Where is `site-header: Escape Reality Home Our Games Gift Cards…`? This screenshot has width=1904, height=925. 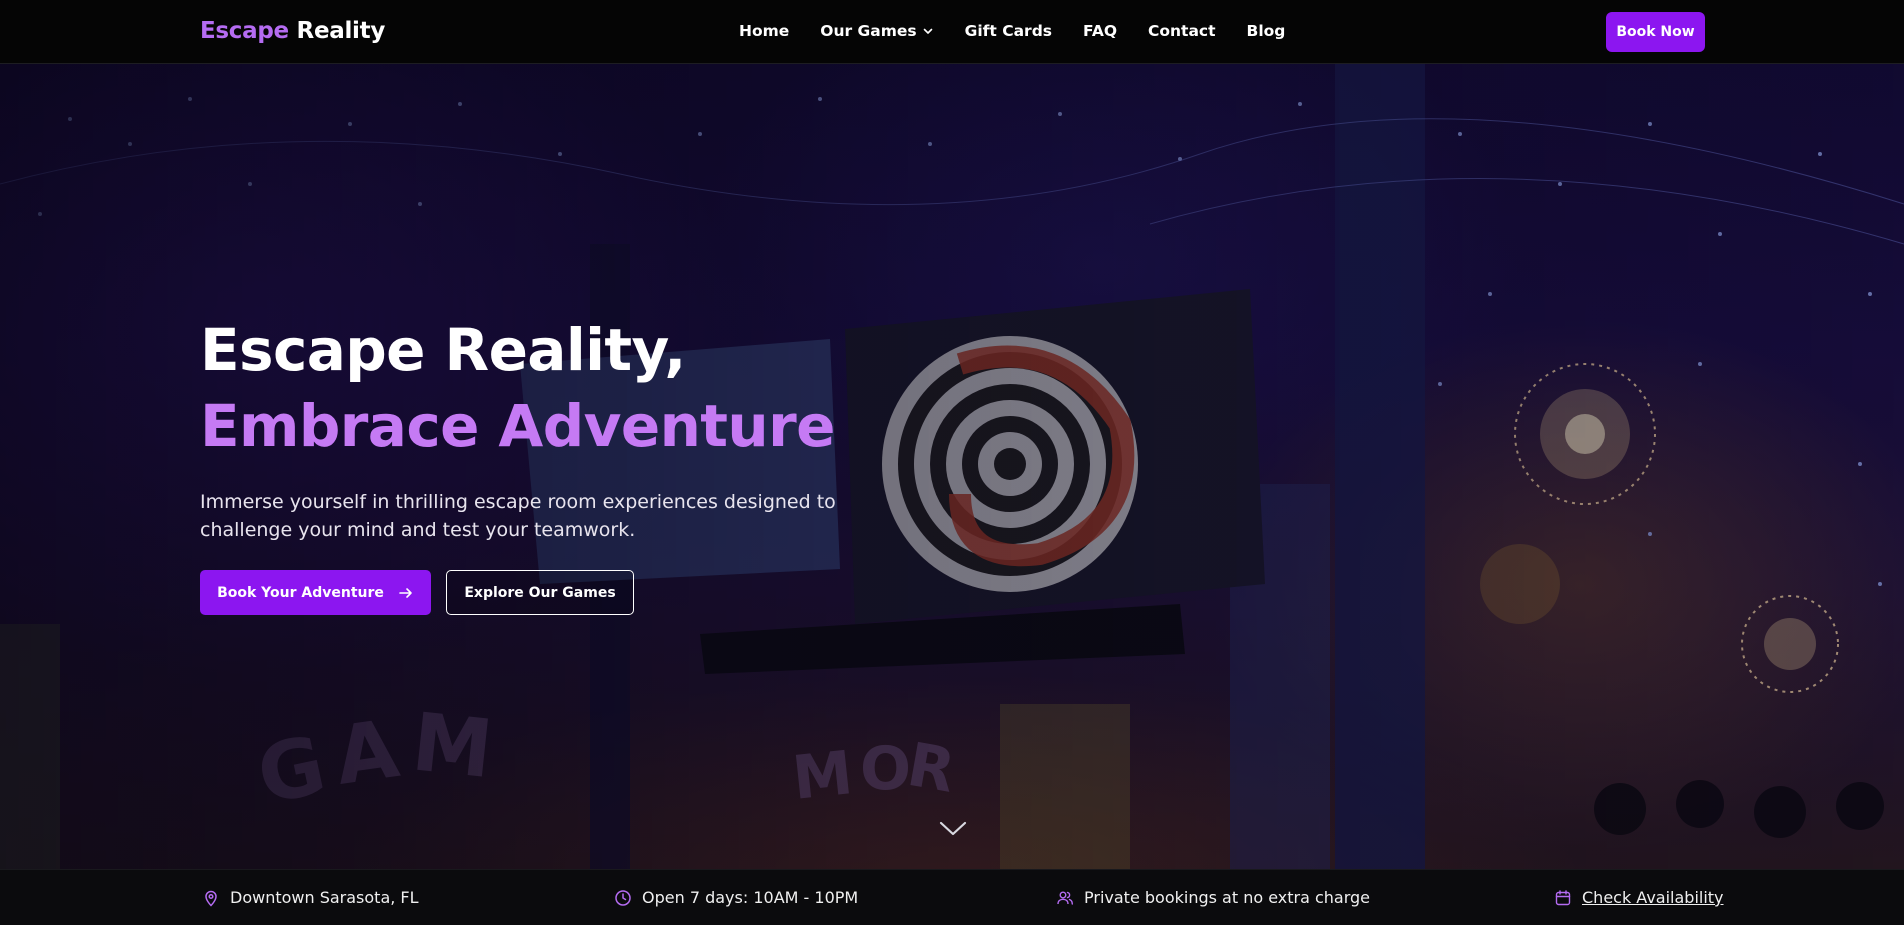
site-header: Escape Reality Home Our Games Gift Cards… is located at coordinates (952, 32).